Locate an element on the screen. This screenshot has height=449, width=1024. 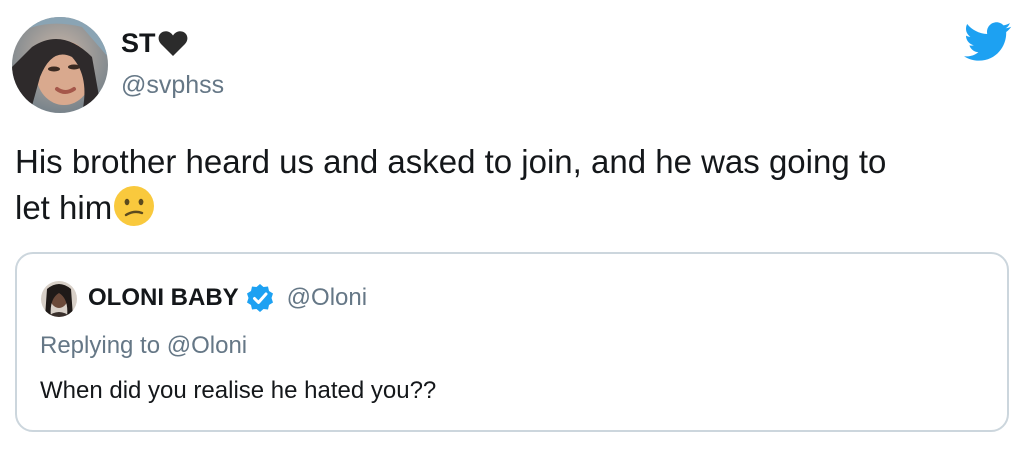
quoted-tweet-text: When did you realise he hated you?? is located at coordinates (238, 390).